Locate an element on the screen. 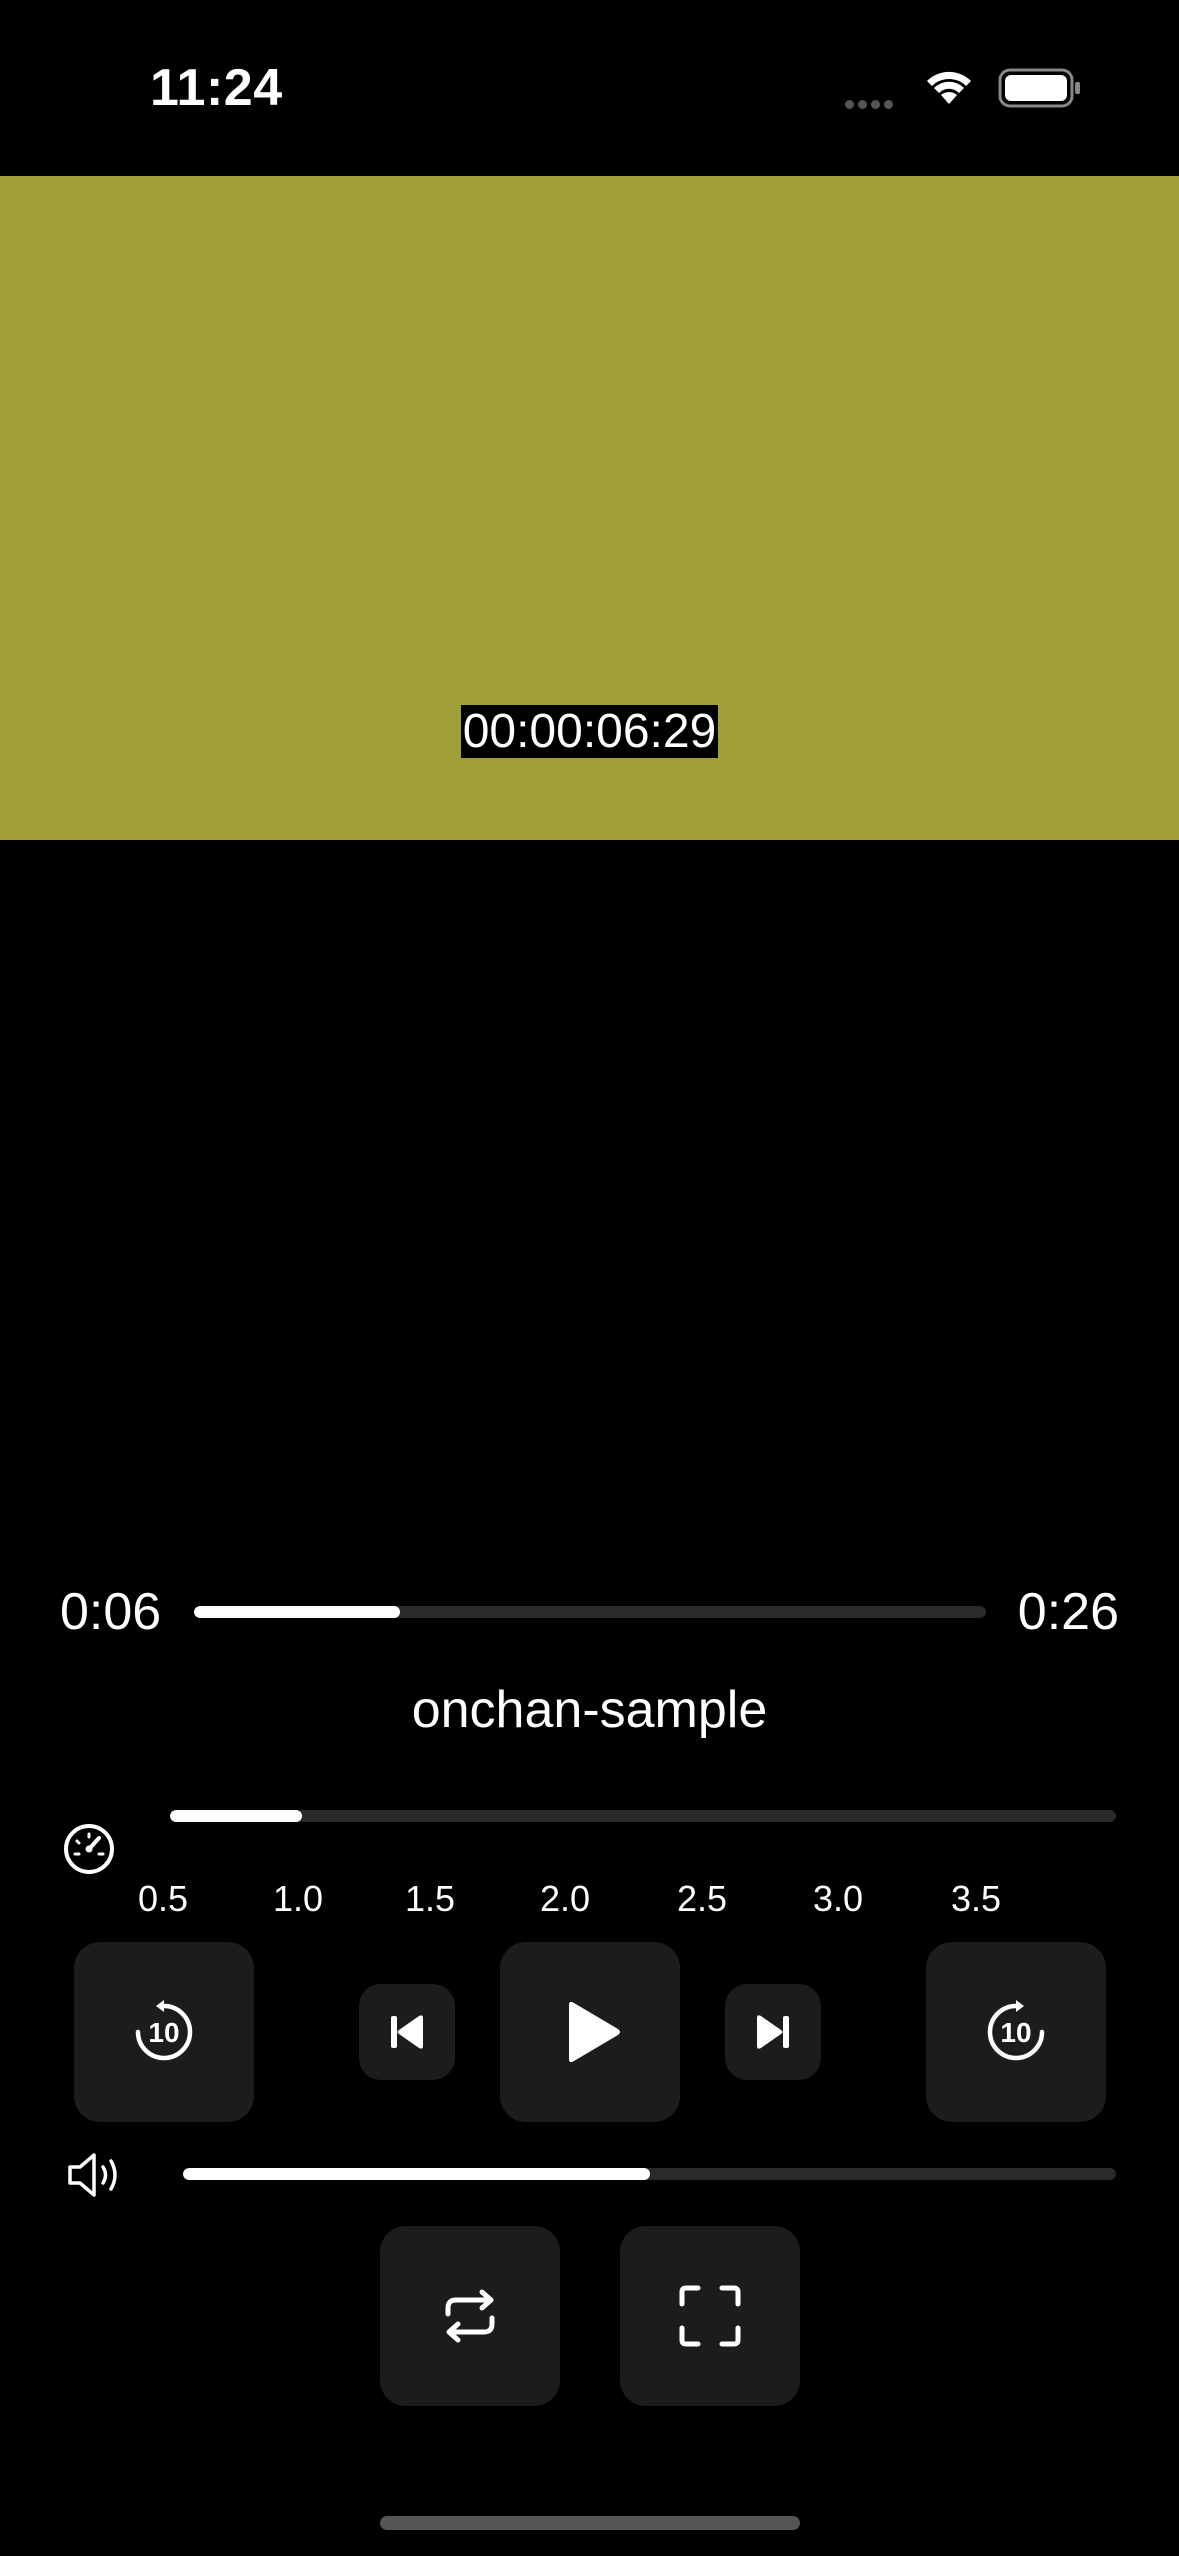 The width and height of the screenshot is (1179, 2556). goforward-10-icon: 10 is located at coordinates (1016, 2030).